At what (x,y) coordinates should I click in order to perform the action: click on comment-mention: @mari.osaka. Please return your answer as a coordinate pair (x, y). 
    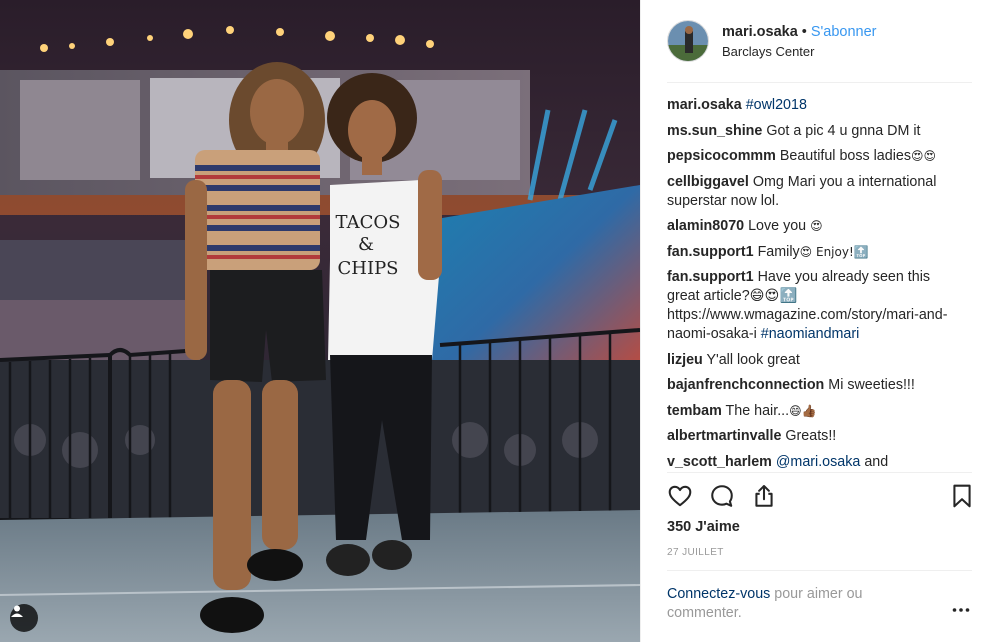
    Looking at the image, I should click on (818, 462).